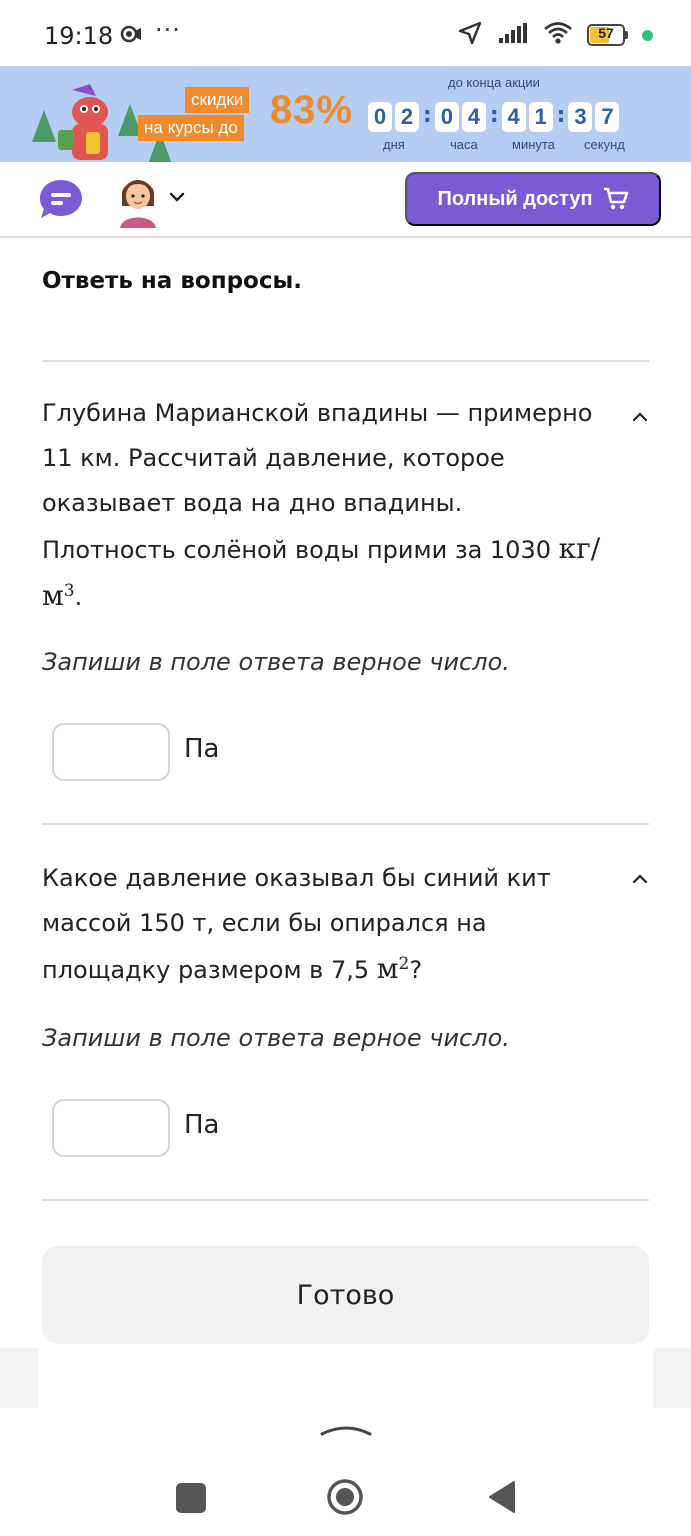 The width and height of the screenshot is (691, 1536). What do you see at coordinates (191, 1498) in the screenshot?
I see `recent-apps-button` at bounding box center [191, 1498].